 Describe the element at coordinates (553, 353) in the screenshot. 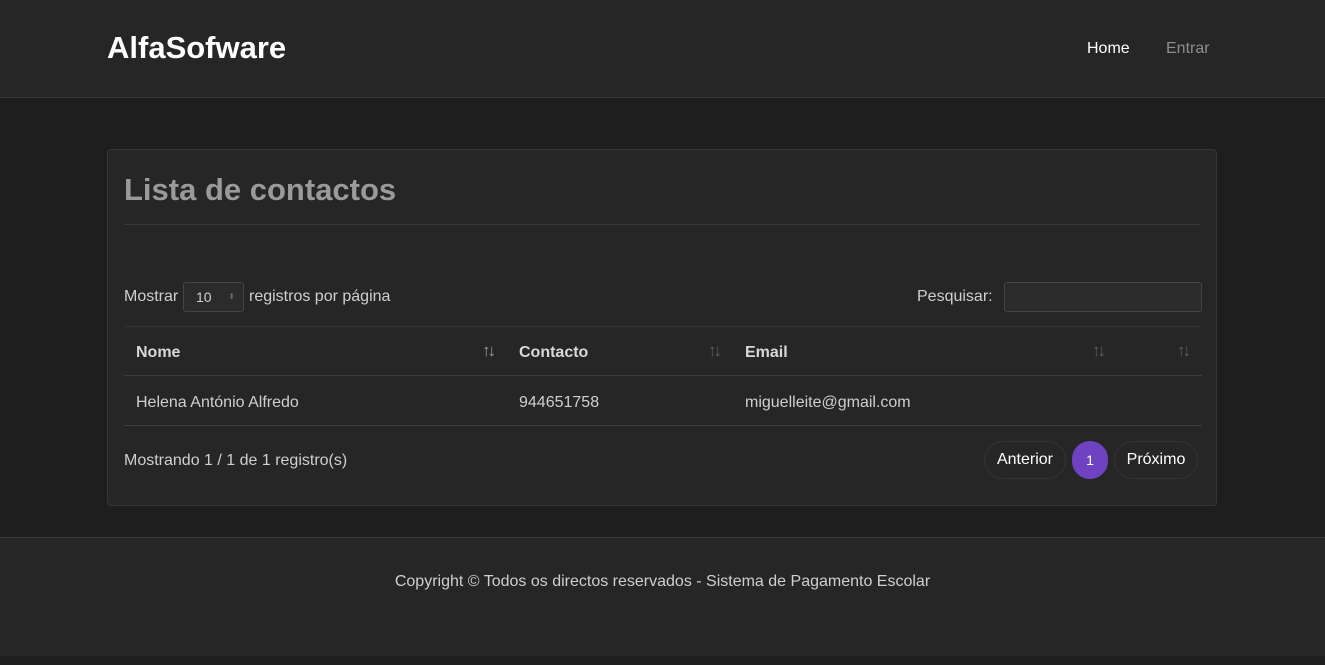

I see `column-header-contacto: Contacto` at that location.